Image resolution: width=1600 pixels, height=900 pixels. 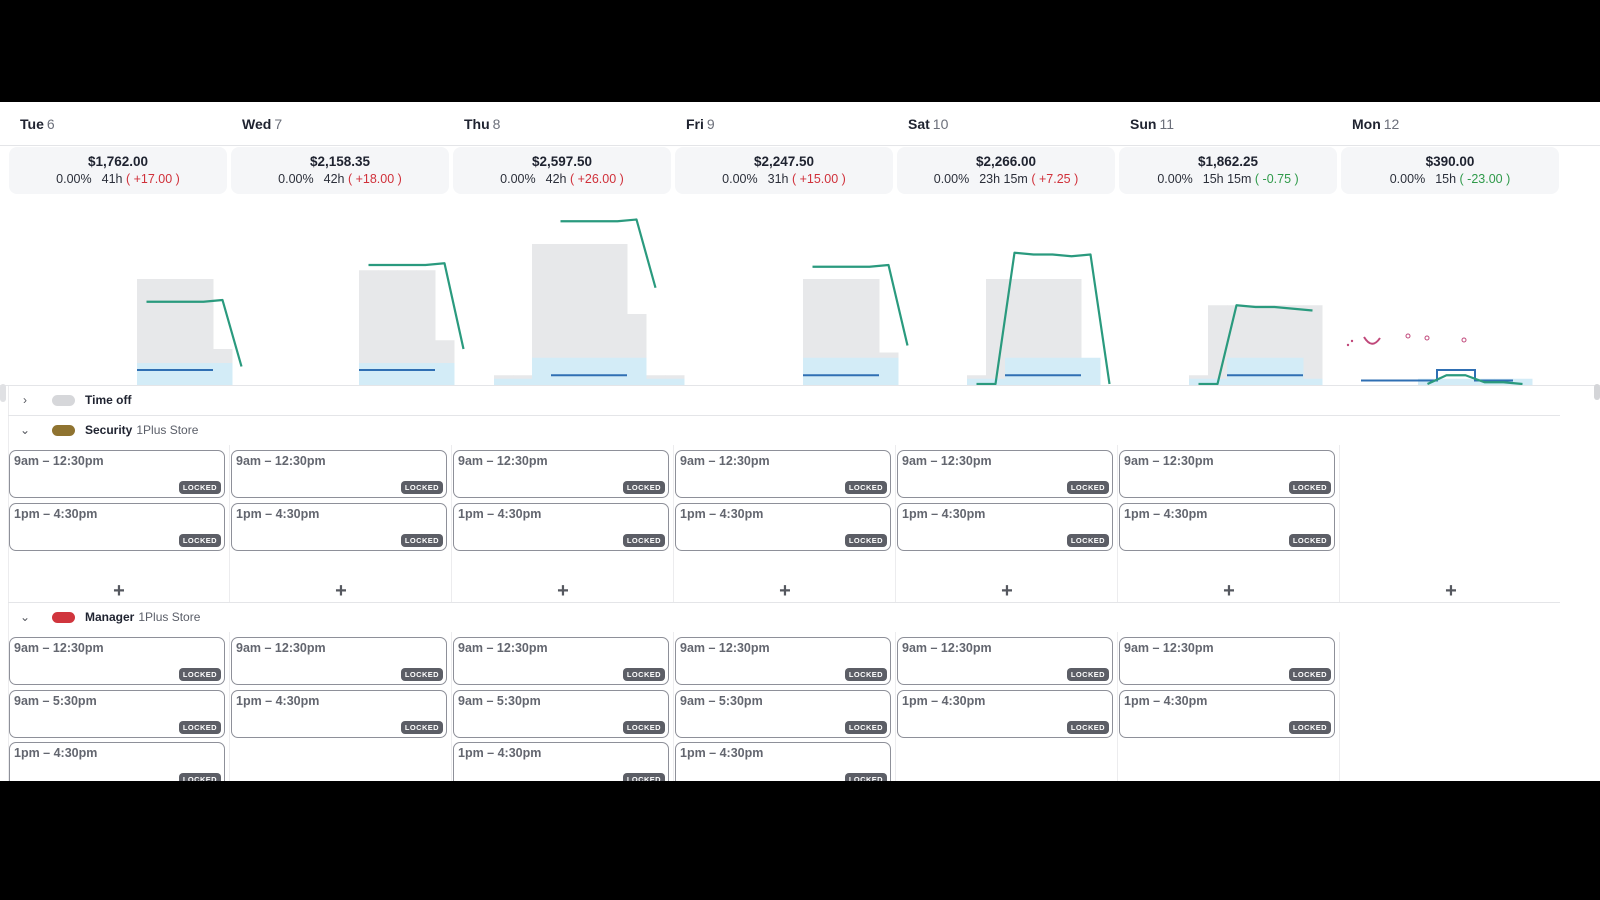 I want to click on group-row-manager: ⌄ Manager 1Plus Store, so click(x=784, y=617).